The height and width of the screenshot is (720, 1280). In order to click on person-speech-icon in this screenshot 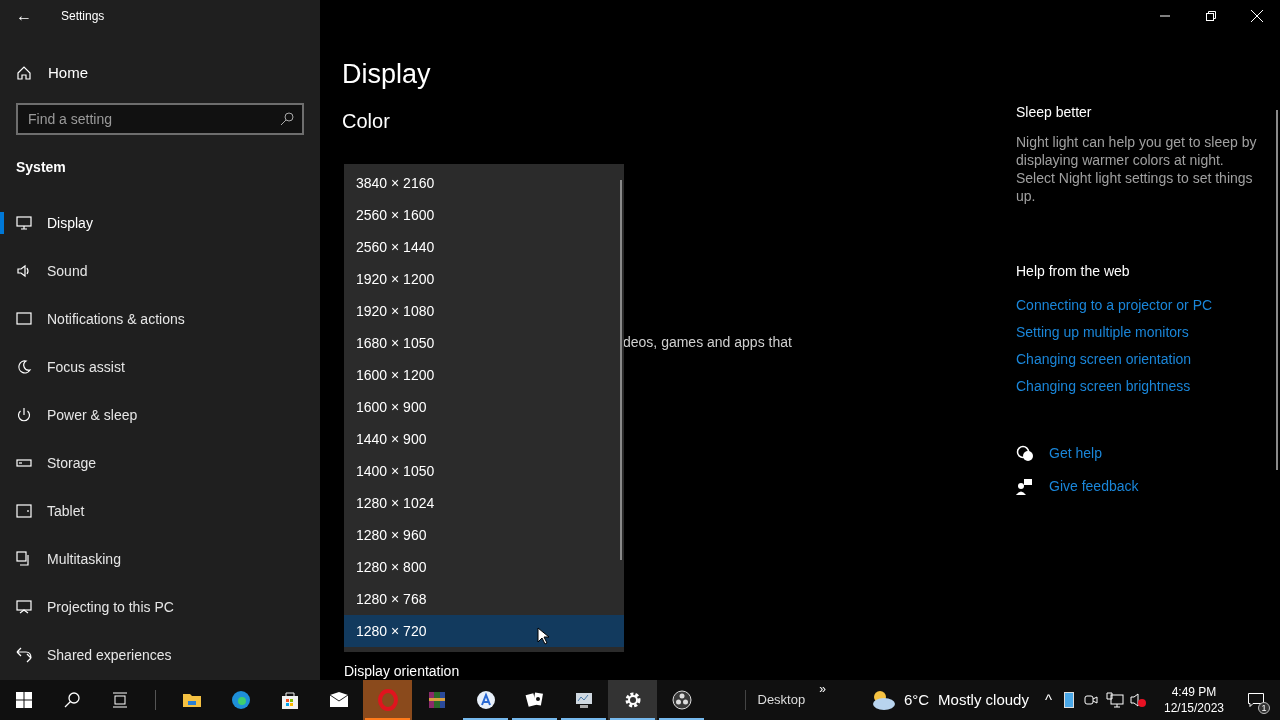, I will do `click(1024, 486)`.